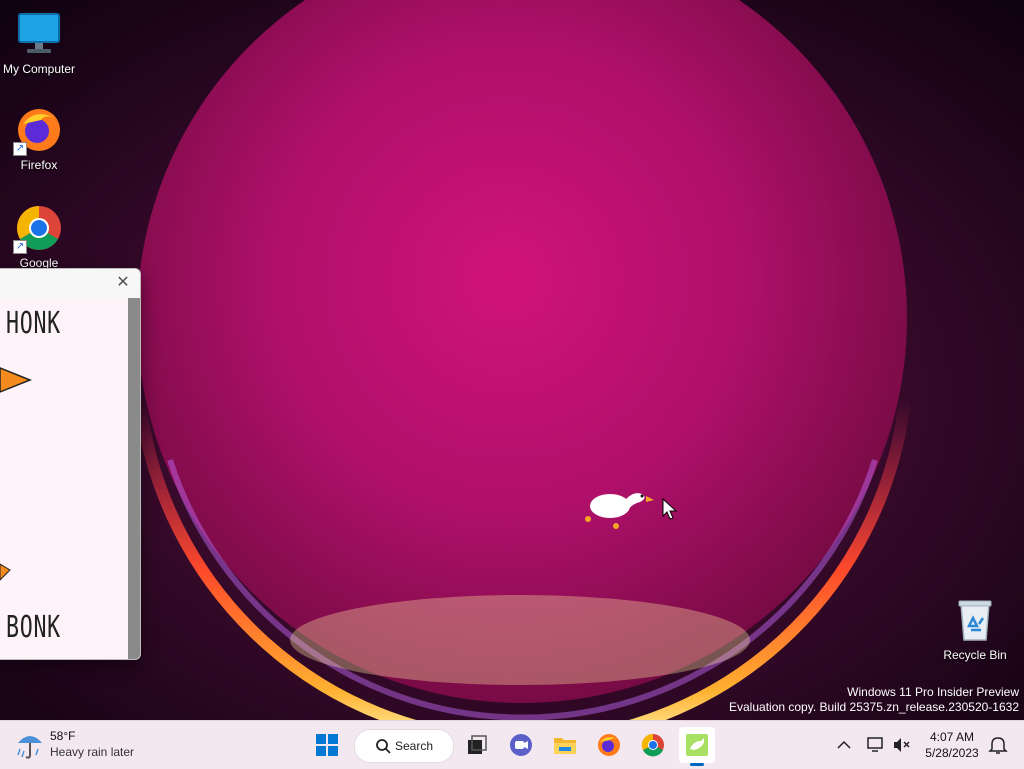  I want to click on meet-button, so click(521, 745).